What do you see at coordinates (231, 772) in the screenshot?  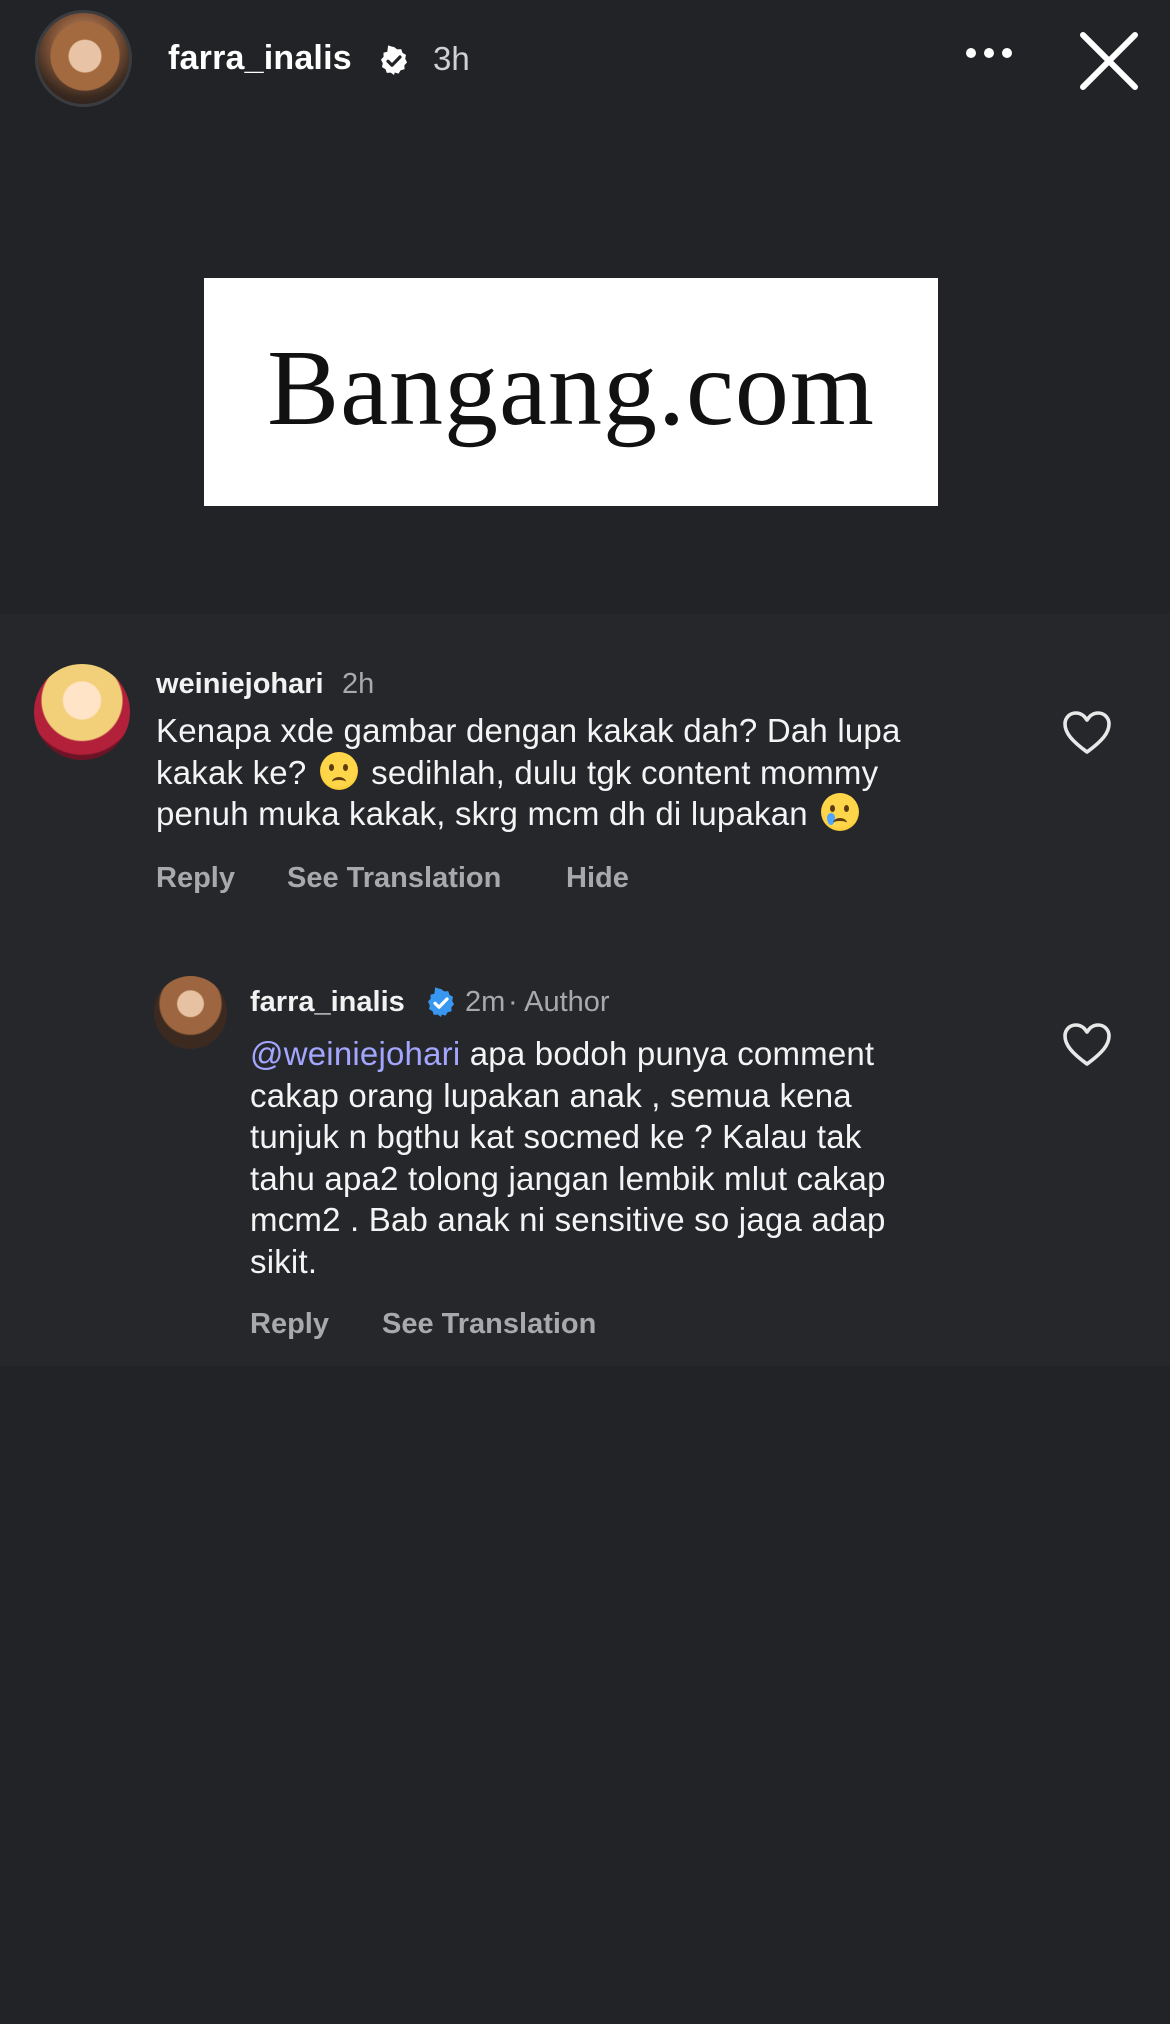 I see `comment-line-text: kakak ke?` at bounding box center [231, 772].